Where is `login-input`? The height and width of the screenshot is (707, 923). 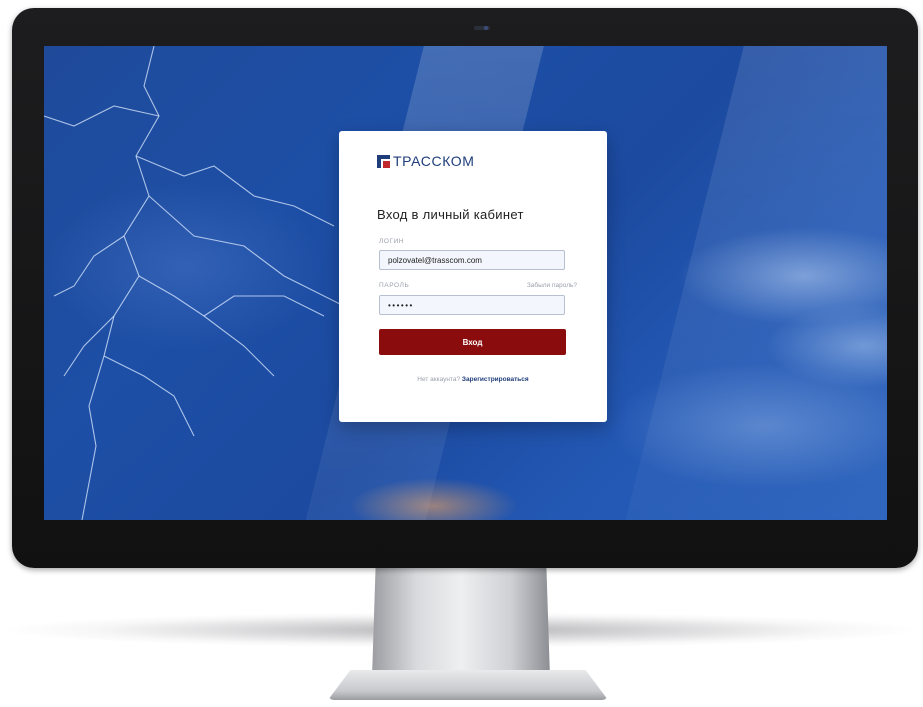
login-input is located at coordinates (472, 260).